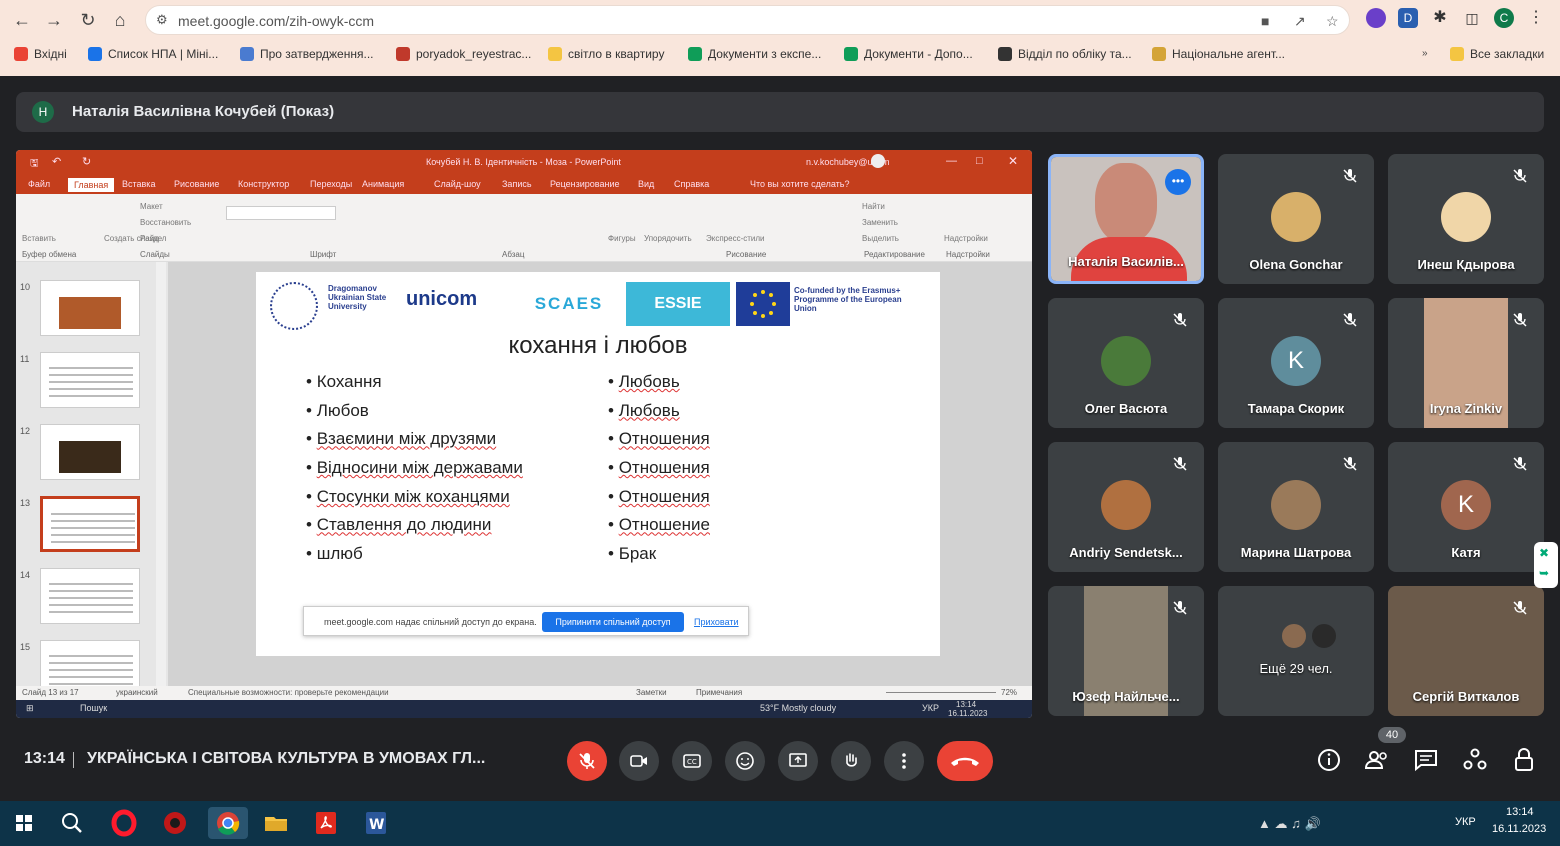  Describe the element at coordinates (88, 20) in the screenshot. I see `reload-icon: ↻` at that location.